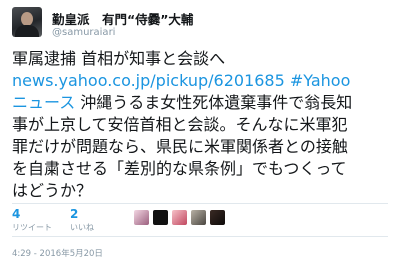 This screenshot has width=400, height=265. I want to click on news-link: news.yahoo.co.jp/pickup/6201685 #Yahoo, so click(181, 80).